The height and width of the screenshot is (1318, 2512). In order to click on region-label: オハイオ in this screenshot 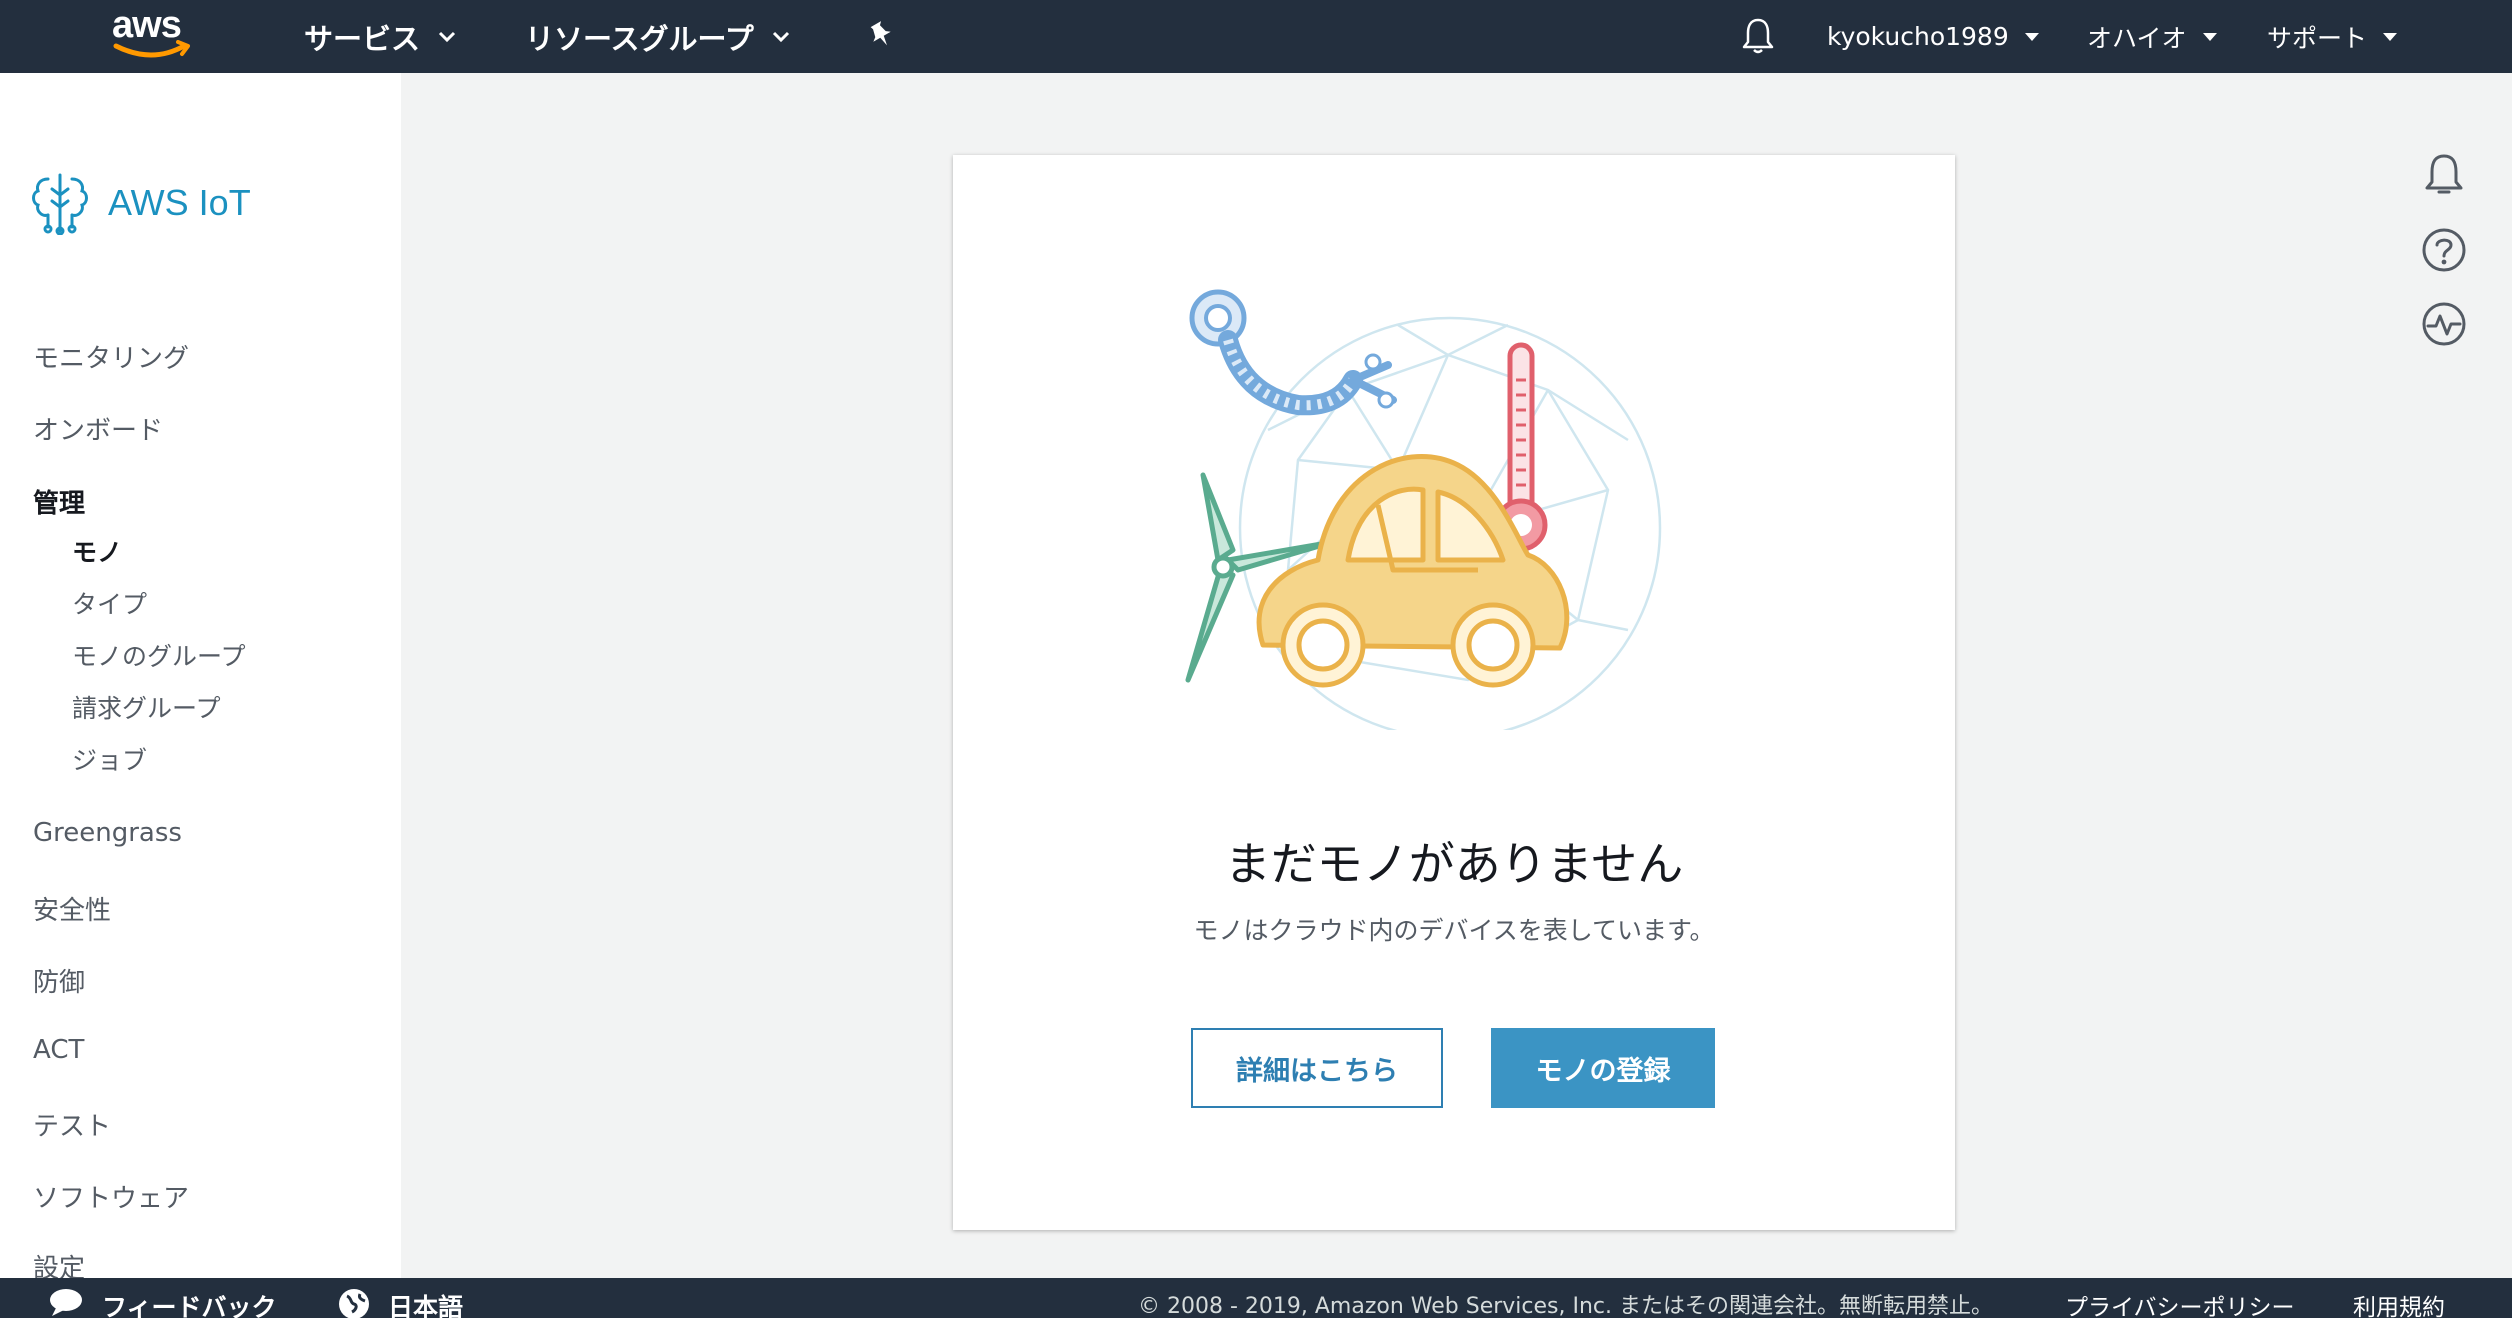, I will do `click(2137, 38)`.